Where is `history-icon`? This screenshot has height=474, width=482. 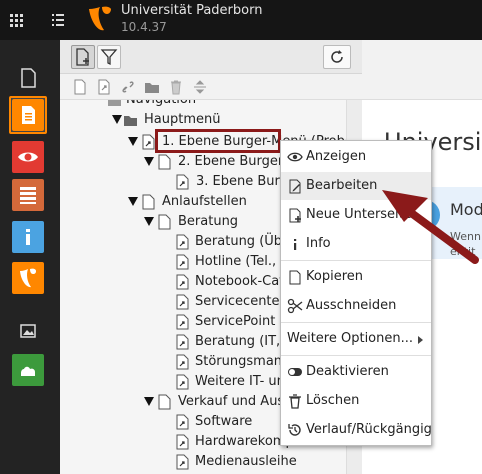
history-icon is located at coordinates (294, 430).